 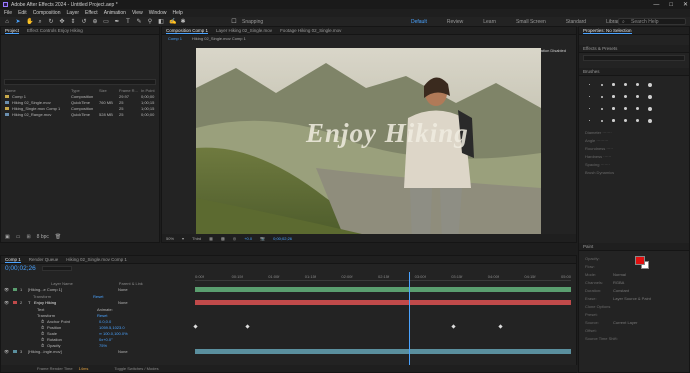 What do you see at coordinates (22, 13) in the screenshot?
I see `menu-edit: Edit` at bounding box center [22, 13].